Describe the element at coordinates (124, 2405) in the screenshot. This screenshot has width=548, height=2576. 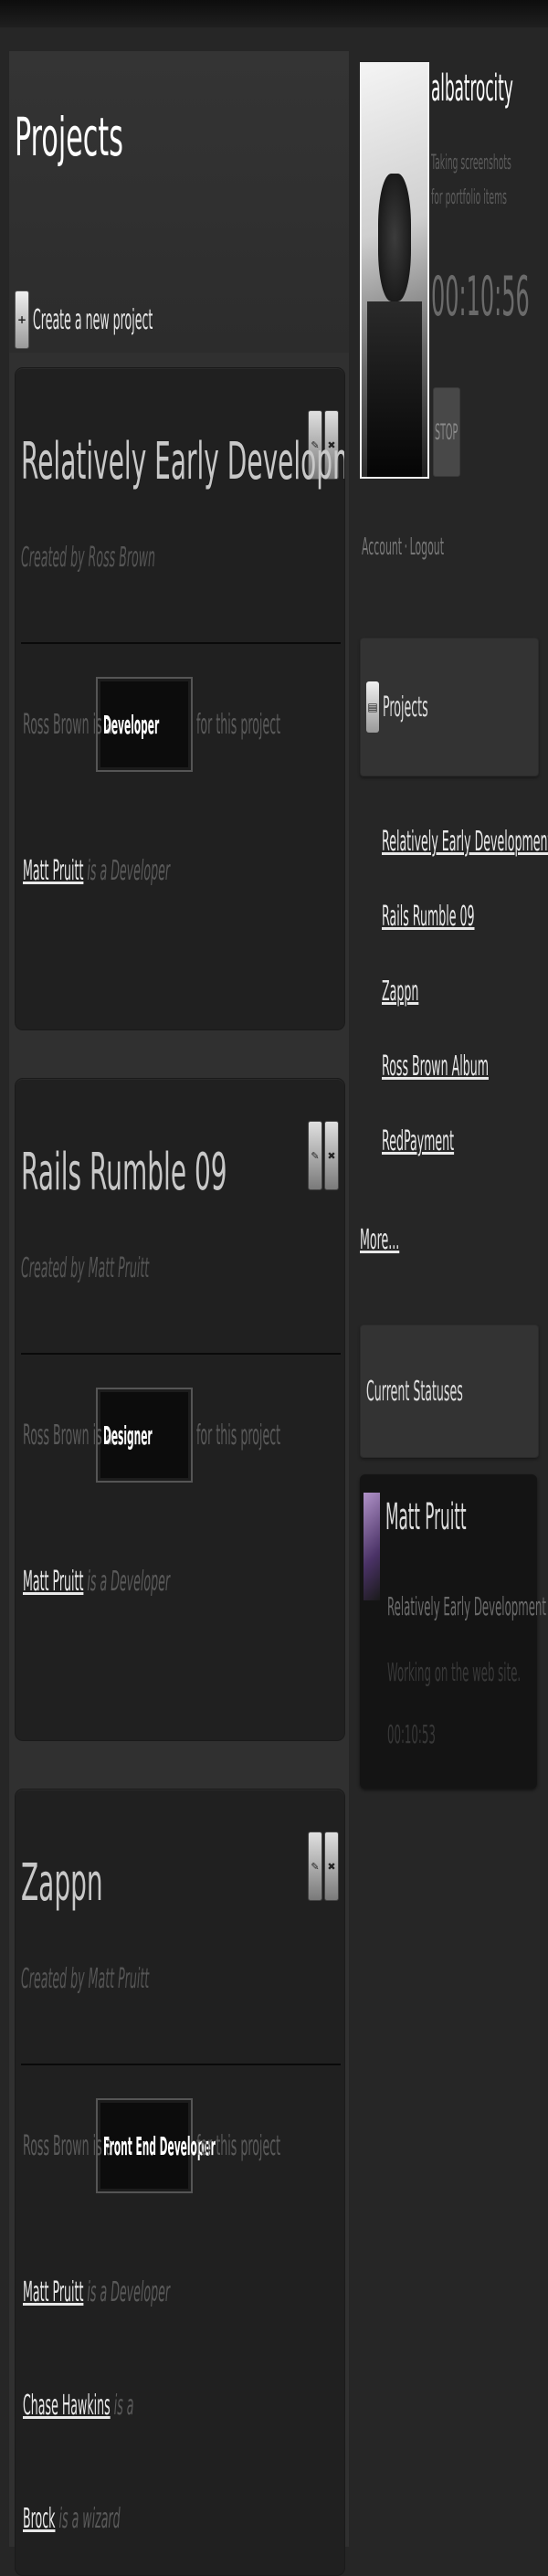
I see `member-role: is a` at that location.